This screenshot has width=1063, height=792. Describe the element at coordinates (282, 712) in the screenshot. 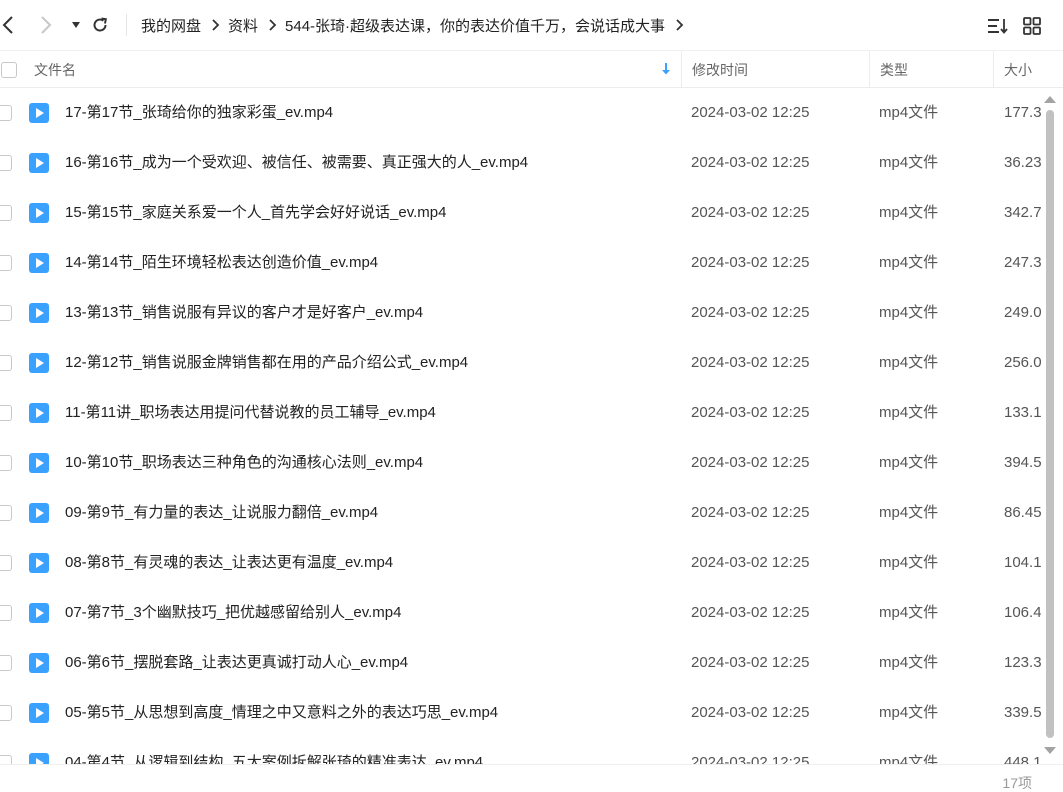

I see `file-name: 05-第5节_从思想到高度_情理之中又意料之外的表达巧思_ev.mp4` at that location.